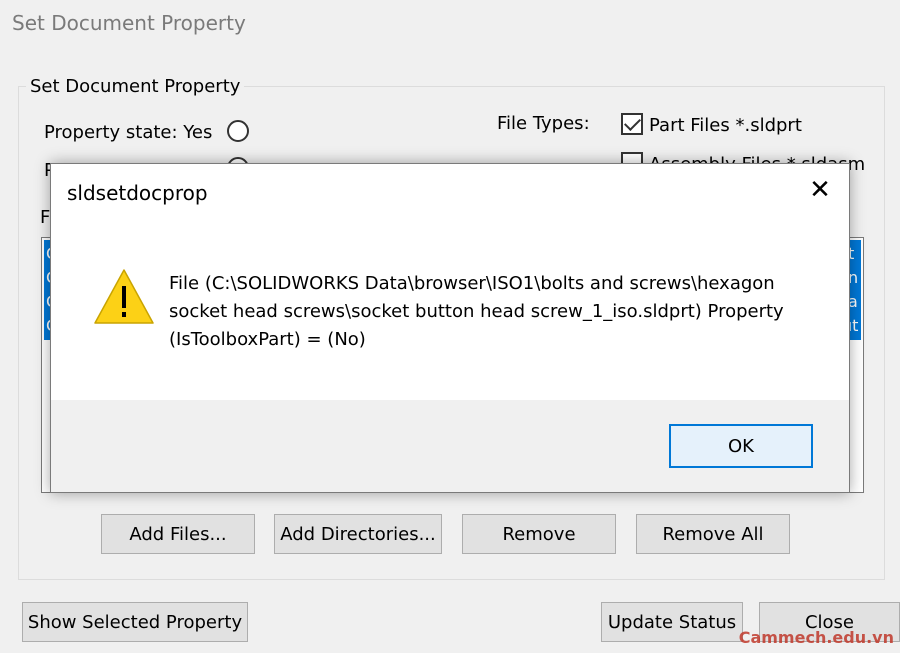 This screenshot has width=900, height=653. Describe the element at coordinates (124, 296) in the screenshot. I see `warning-icon` at that location.